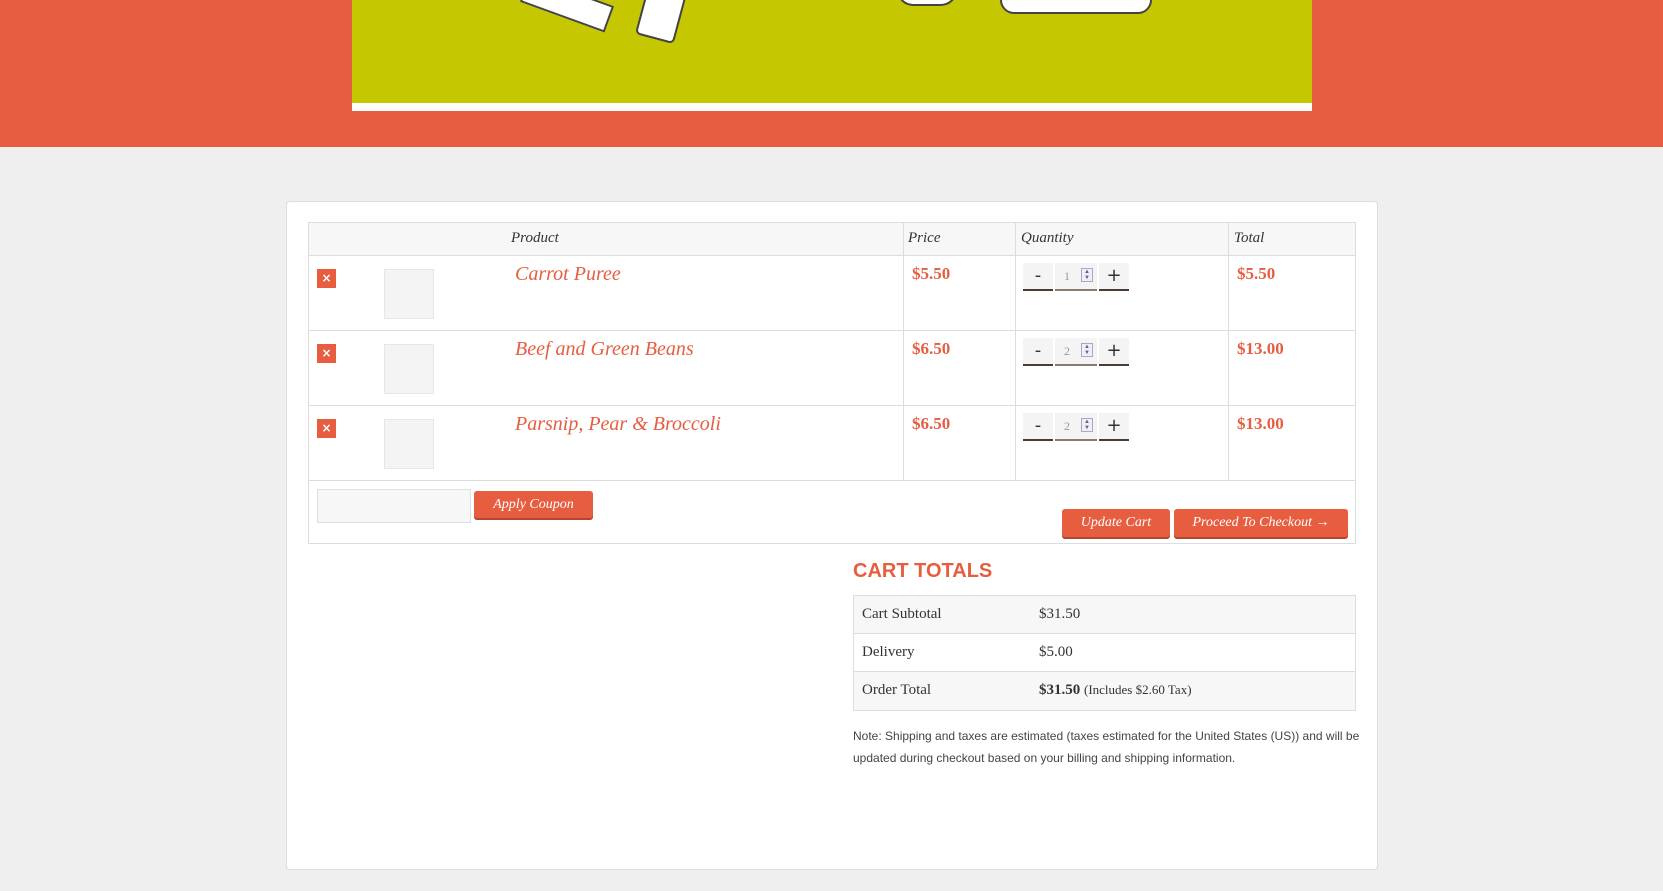 The height and width of the screenshot is (891, 1663). What do you see at coordinates (535, 238) in the screenshot?
I see `header-product: Product` at bounding box center [535, 238].